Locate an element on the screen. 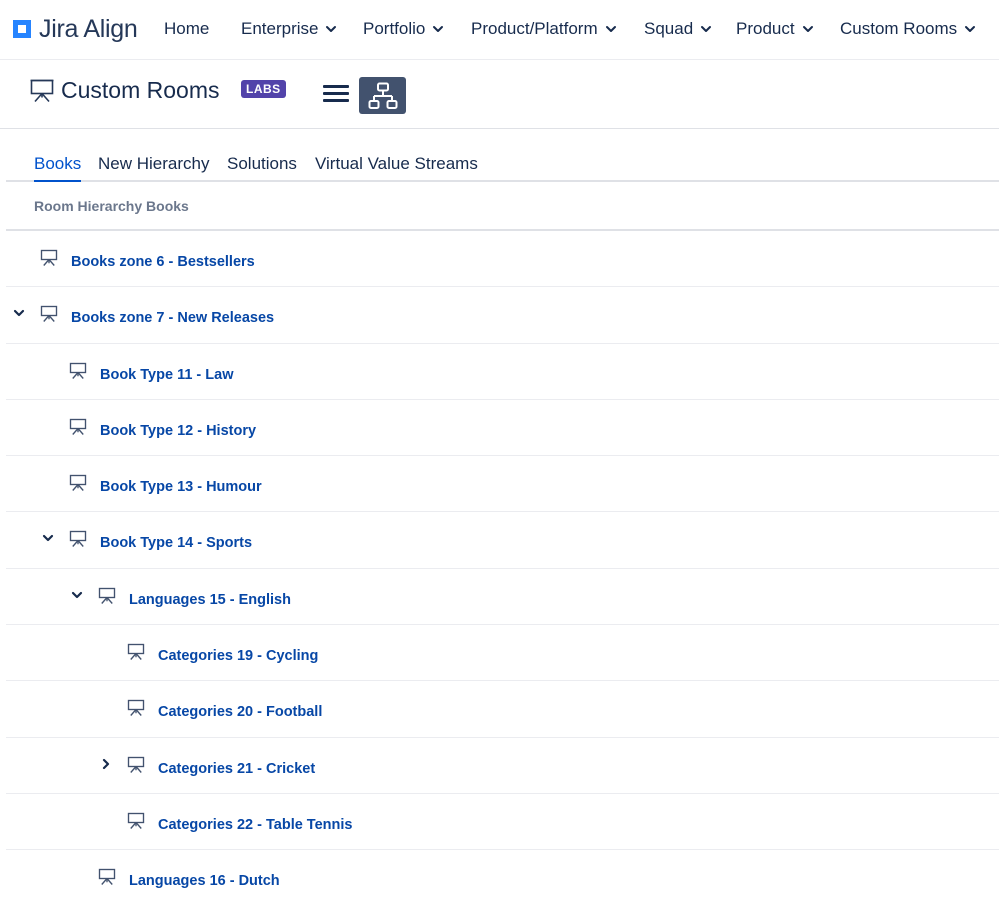  chevron-right-icon is located at coordinates (106, 764).